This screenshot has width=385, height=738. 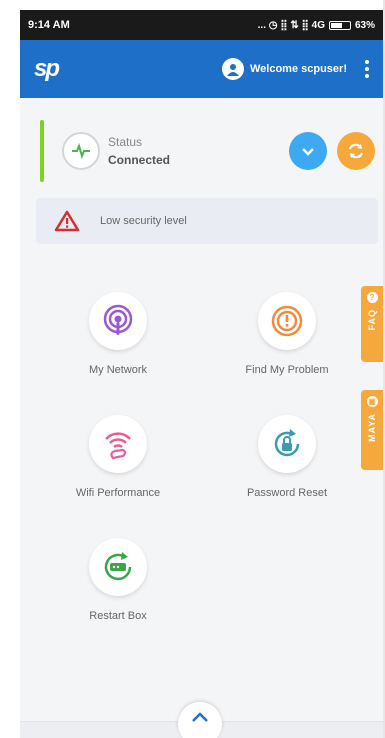 I want to click on tile-label: Password Reset, so click(x=287, y=493).